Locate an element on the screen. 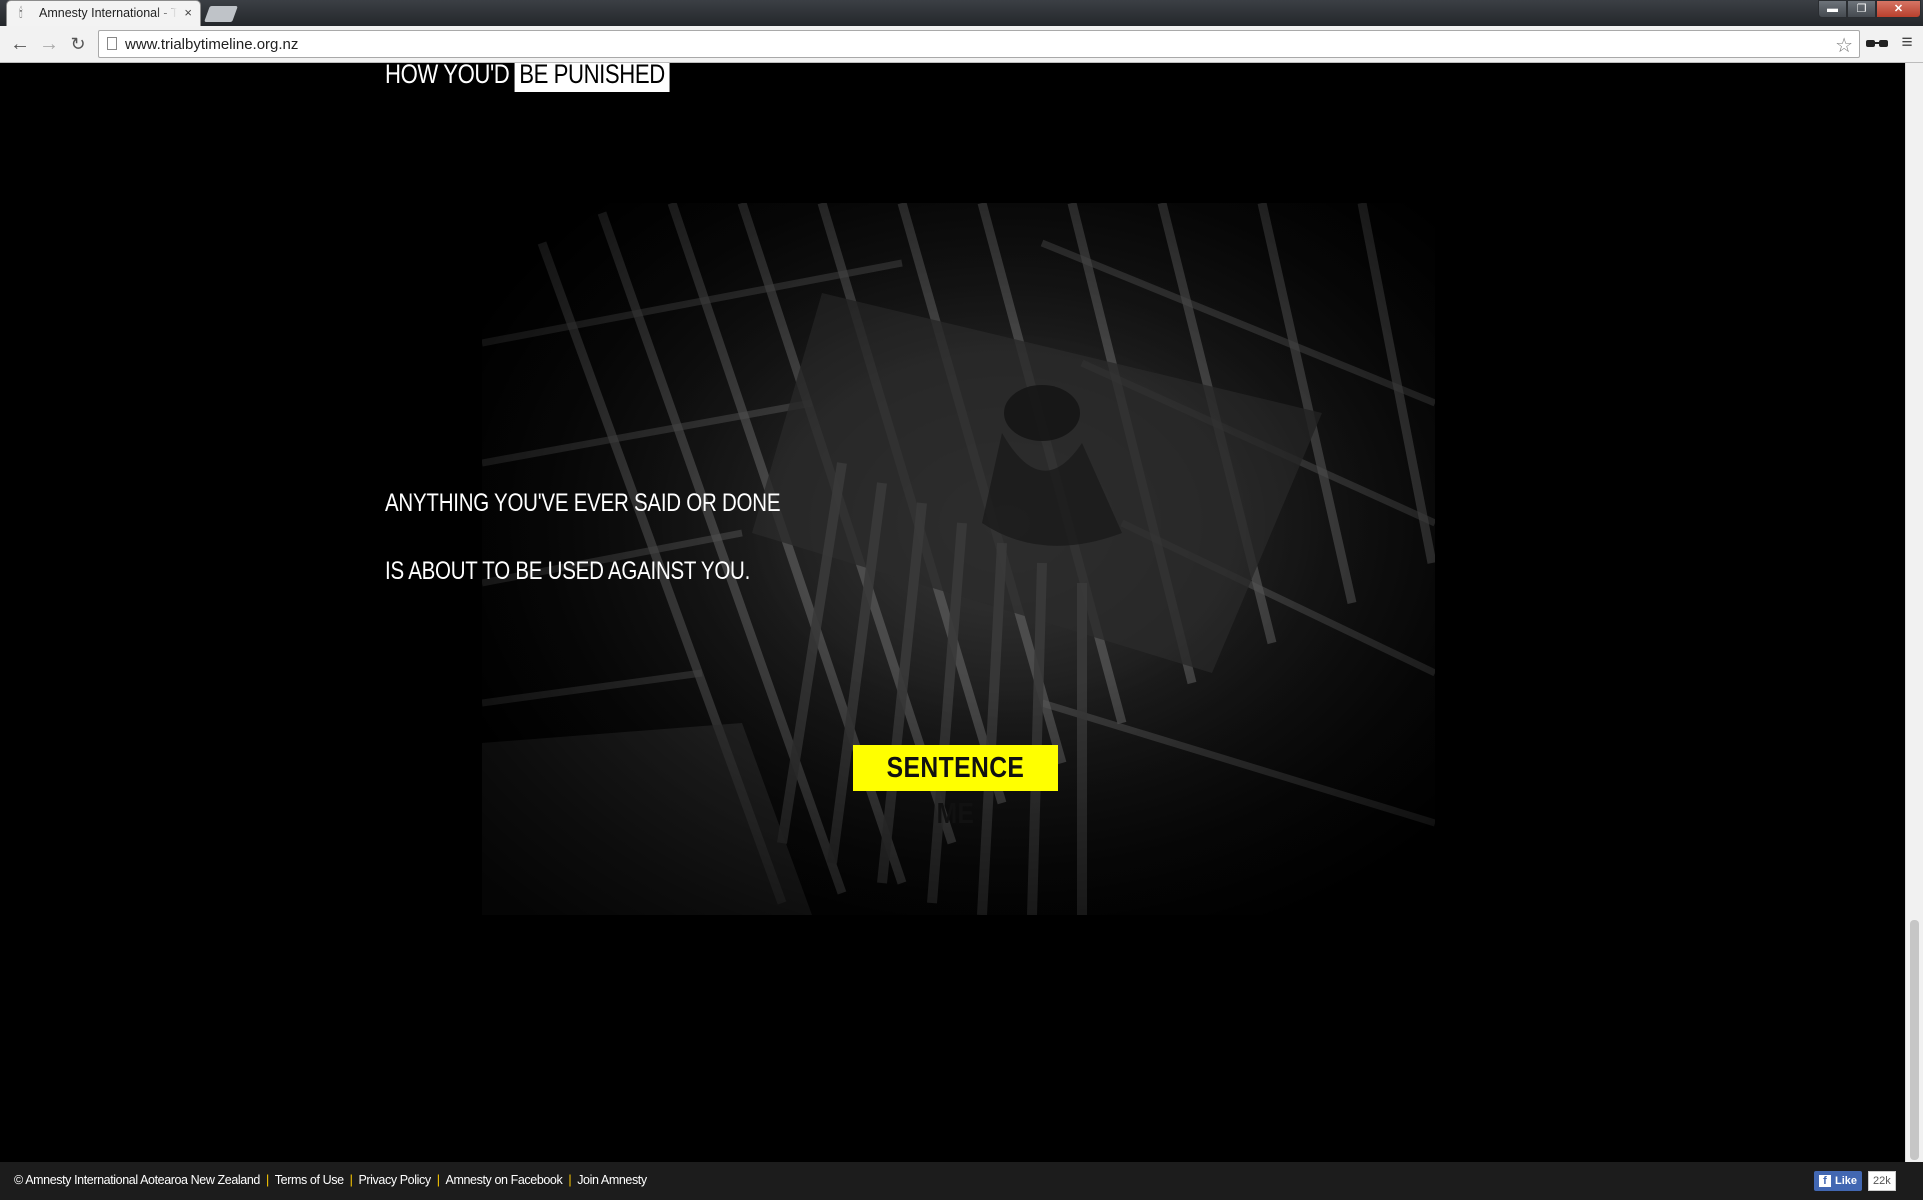 The width and height of the screenshot is (1923, 1200). heading-plain: HOW YOU'D is located at coordinates (447, 76).